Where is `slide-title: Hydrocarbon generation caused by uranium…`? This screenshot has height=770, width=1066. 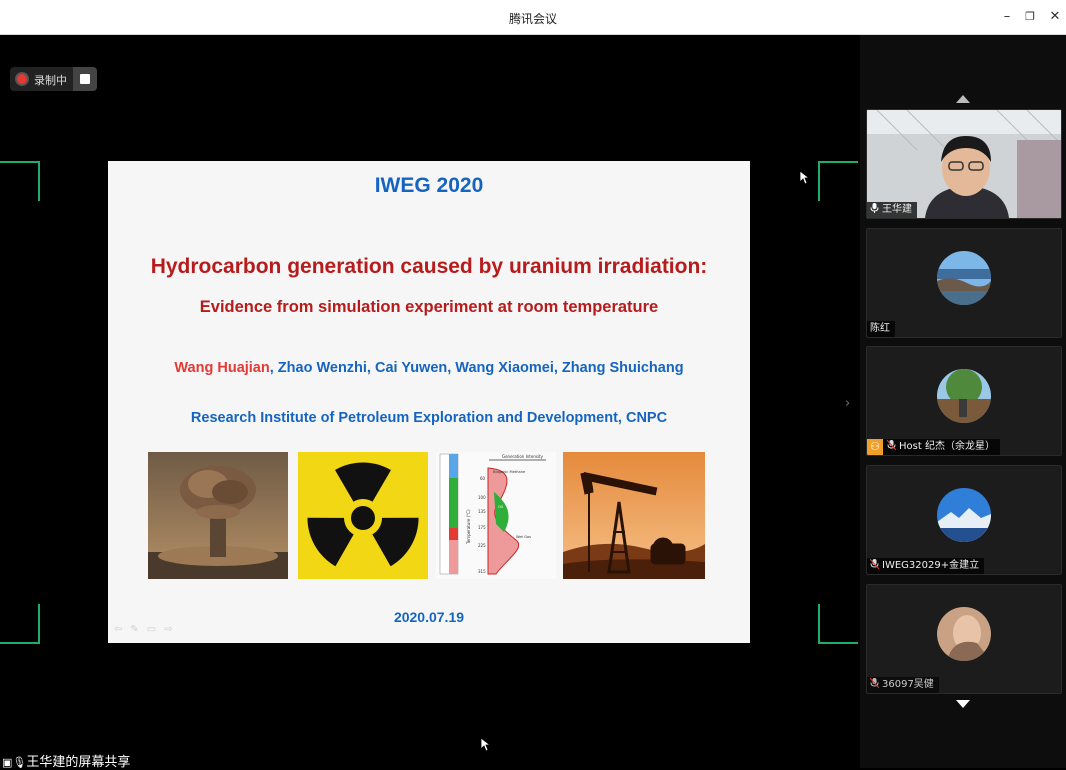
slide-title: Hydrocarbon generation caused by uranium… is located at coordinates (429, 266).